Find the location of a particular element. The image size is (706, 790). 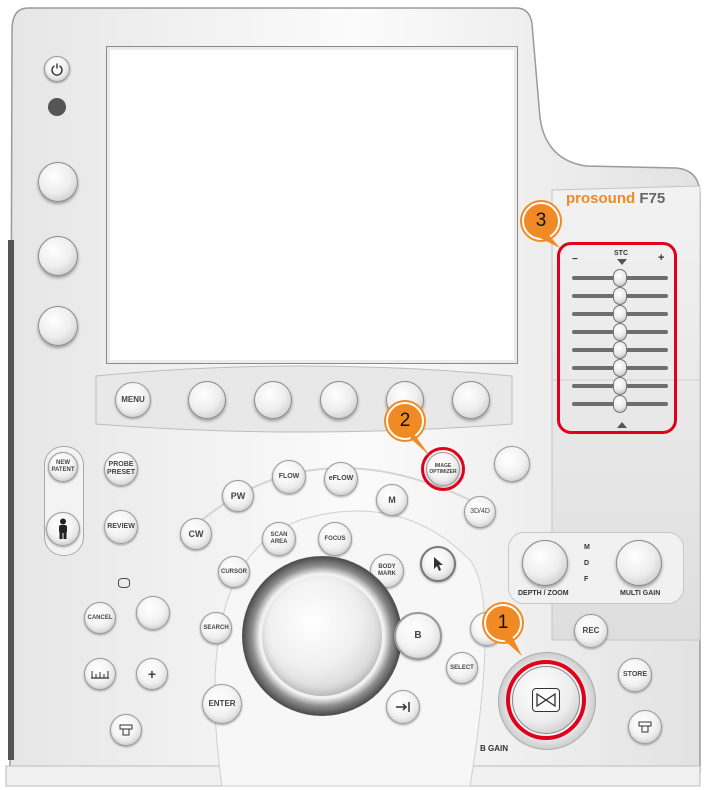

b-mode-button: B is located at coordinates (418, 636).